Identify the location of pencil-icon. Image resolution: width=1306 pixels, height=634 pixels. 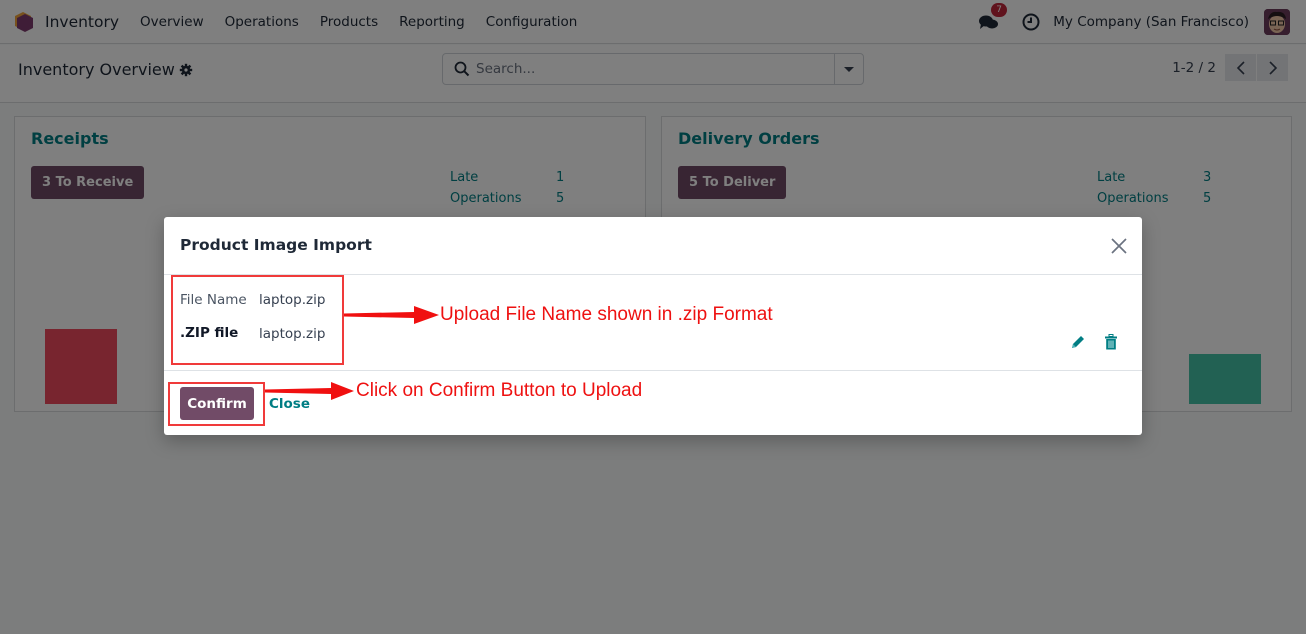
(1078, 342).